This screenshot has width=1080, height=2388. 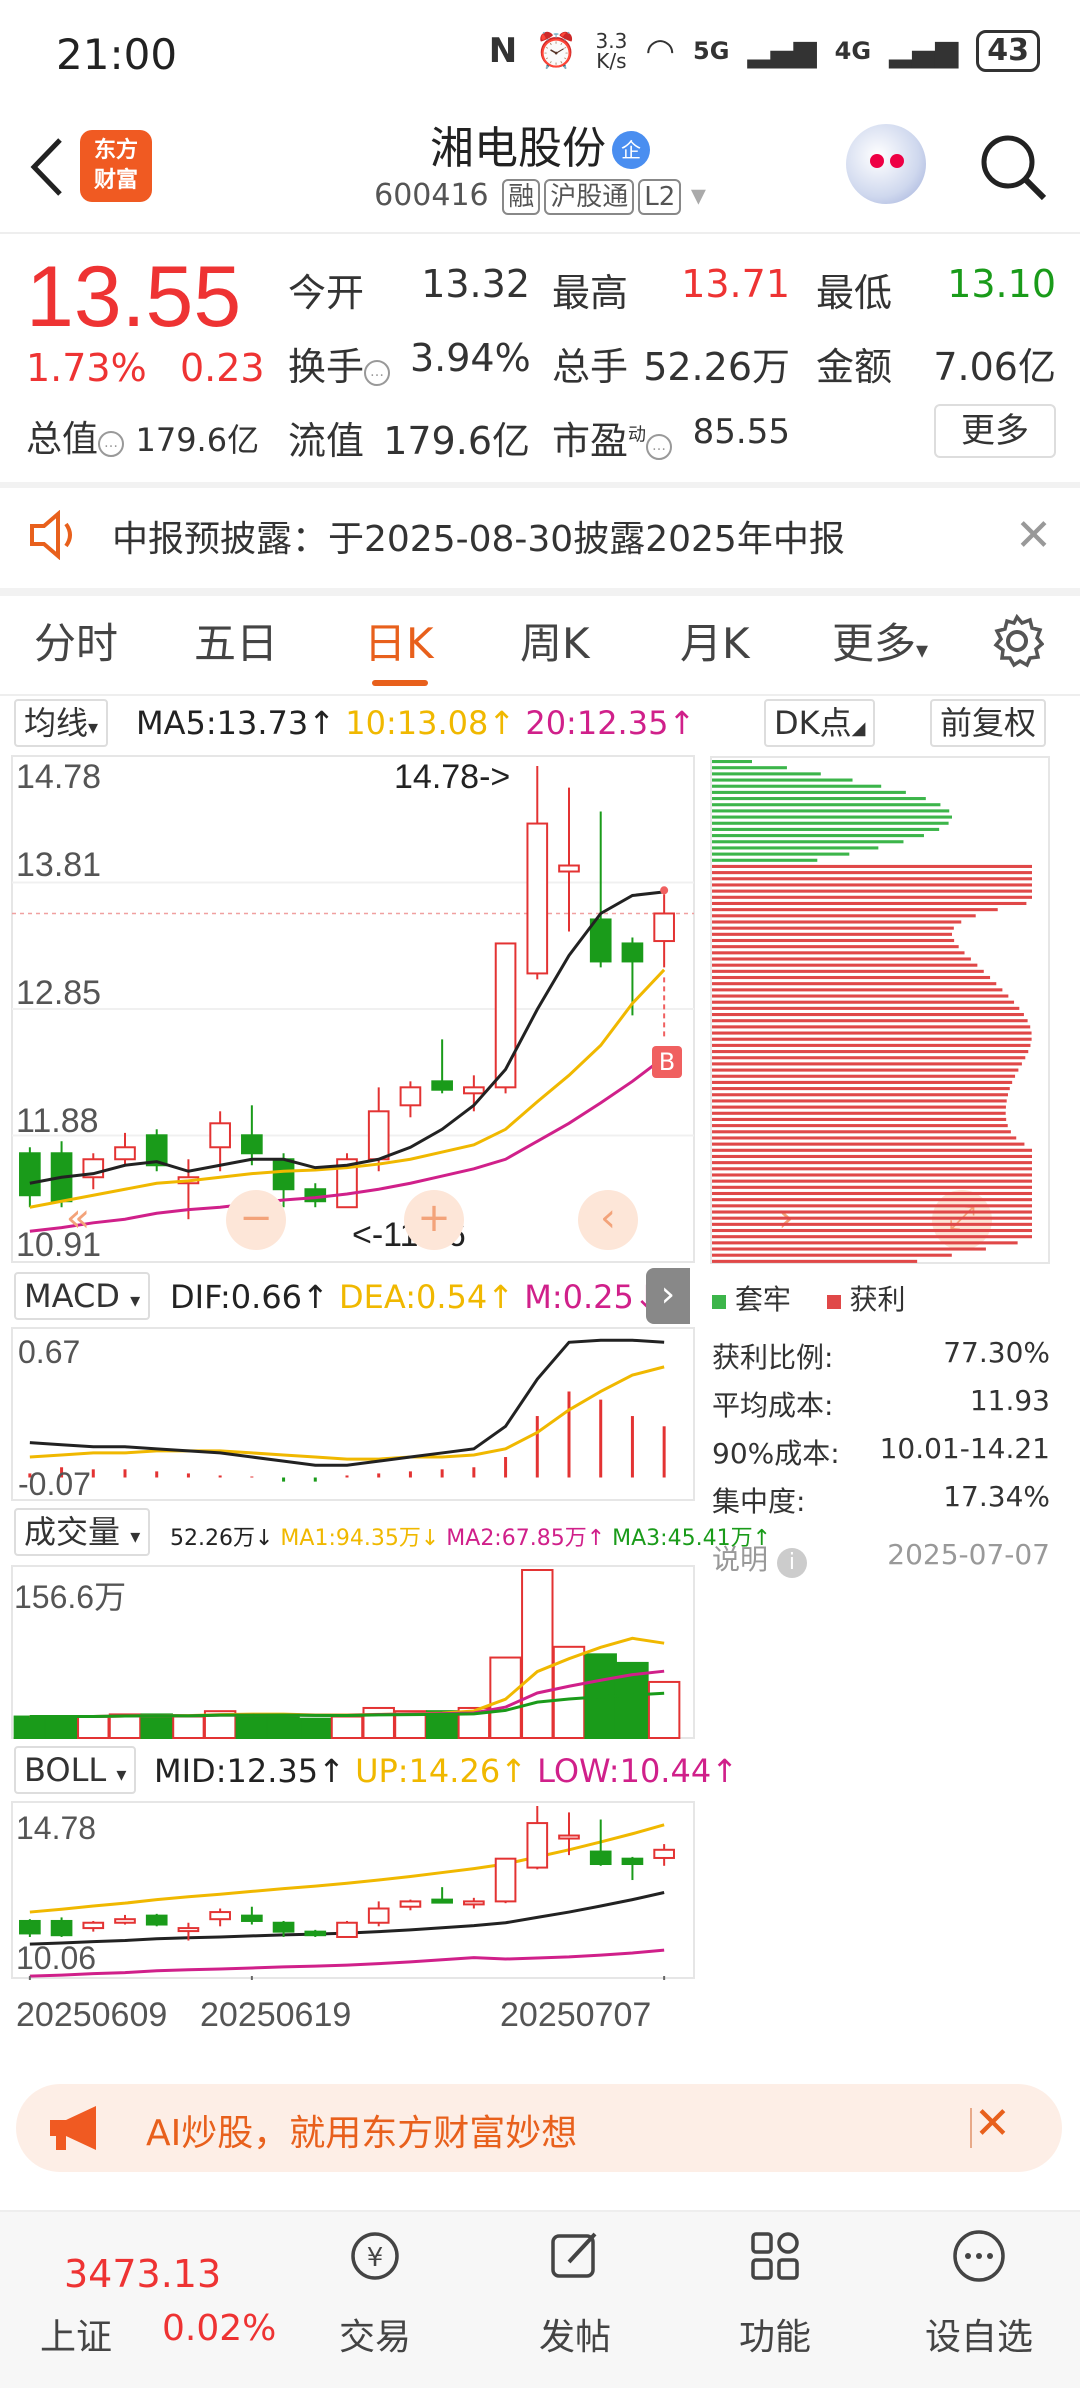 What do you see at coordinates (399, 640) in the screenshot?
I see `tab-daily-k: 日K` at bounding box center [399, 640].